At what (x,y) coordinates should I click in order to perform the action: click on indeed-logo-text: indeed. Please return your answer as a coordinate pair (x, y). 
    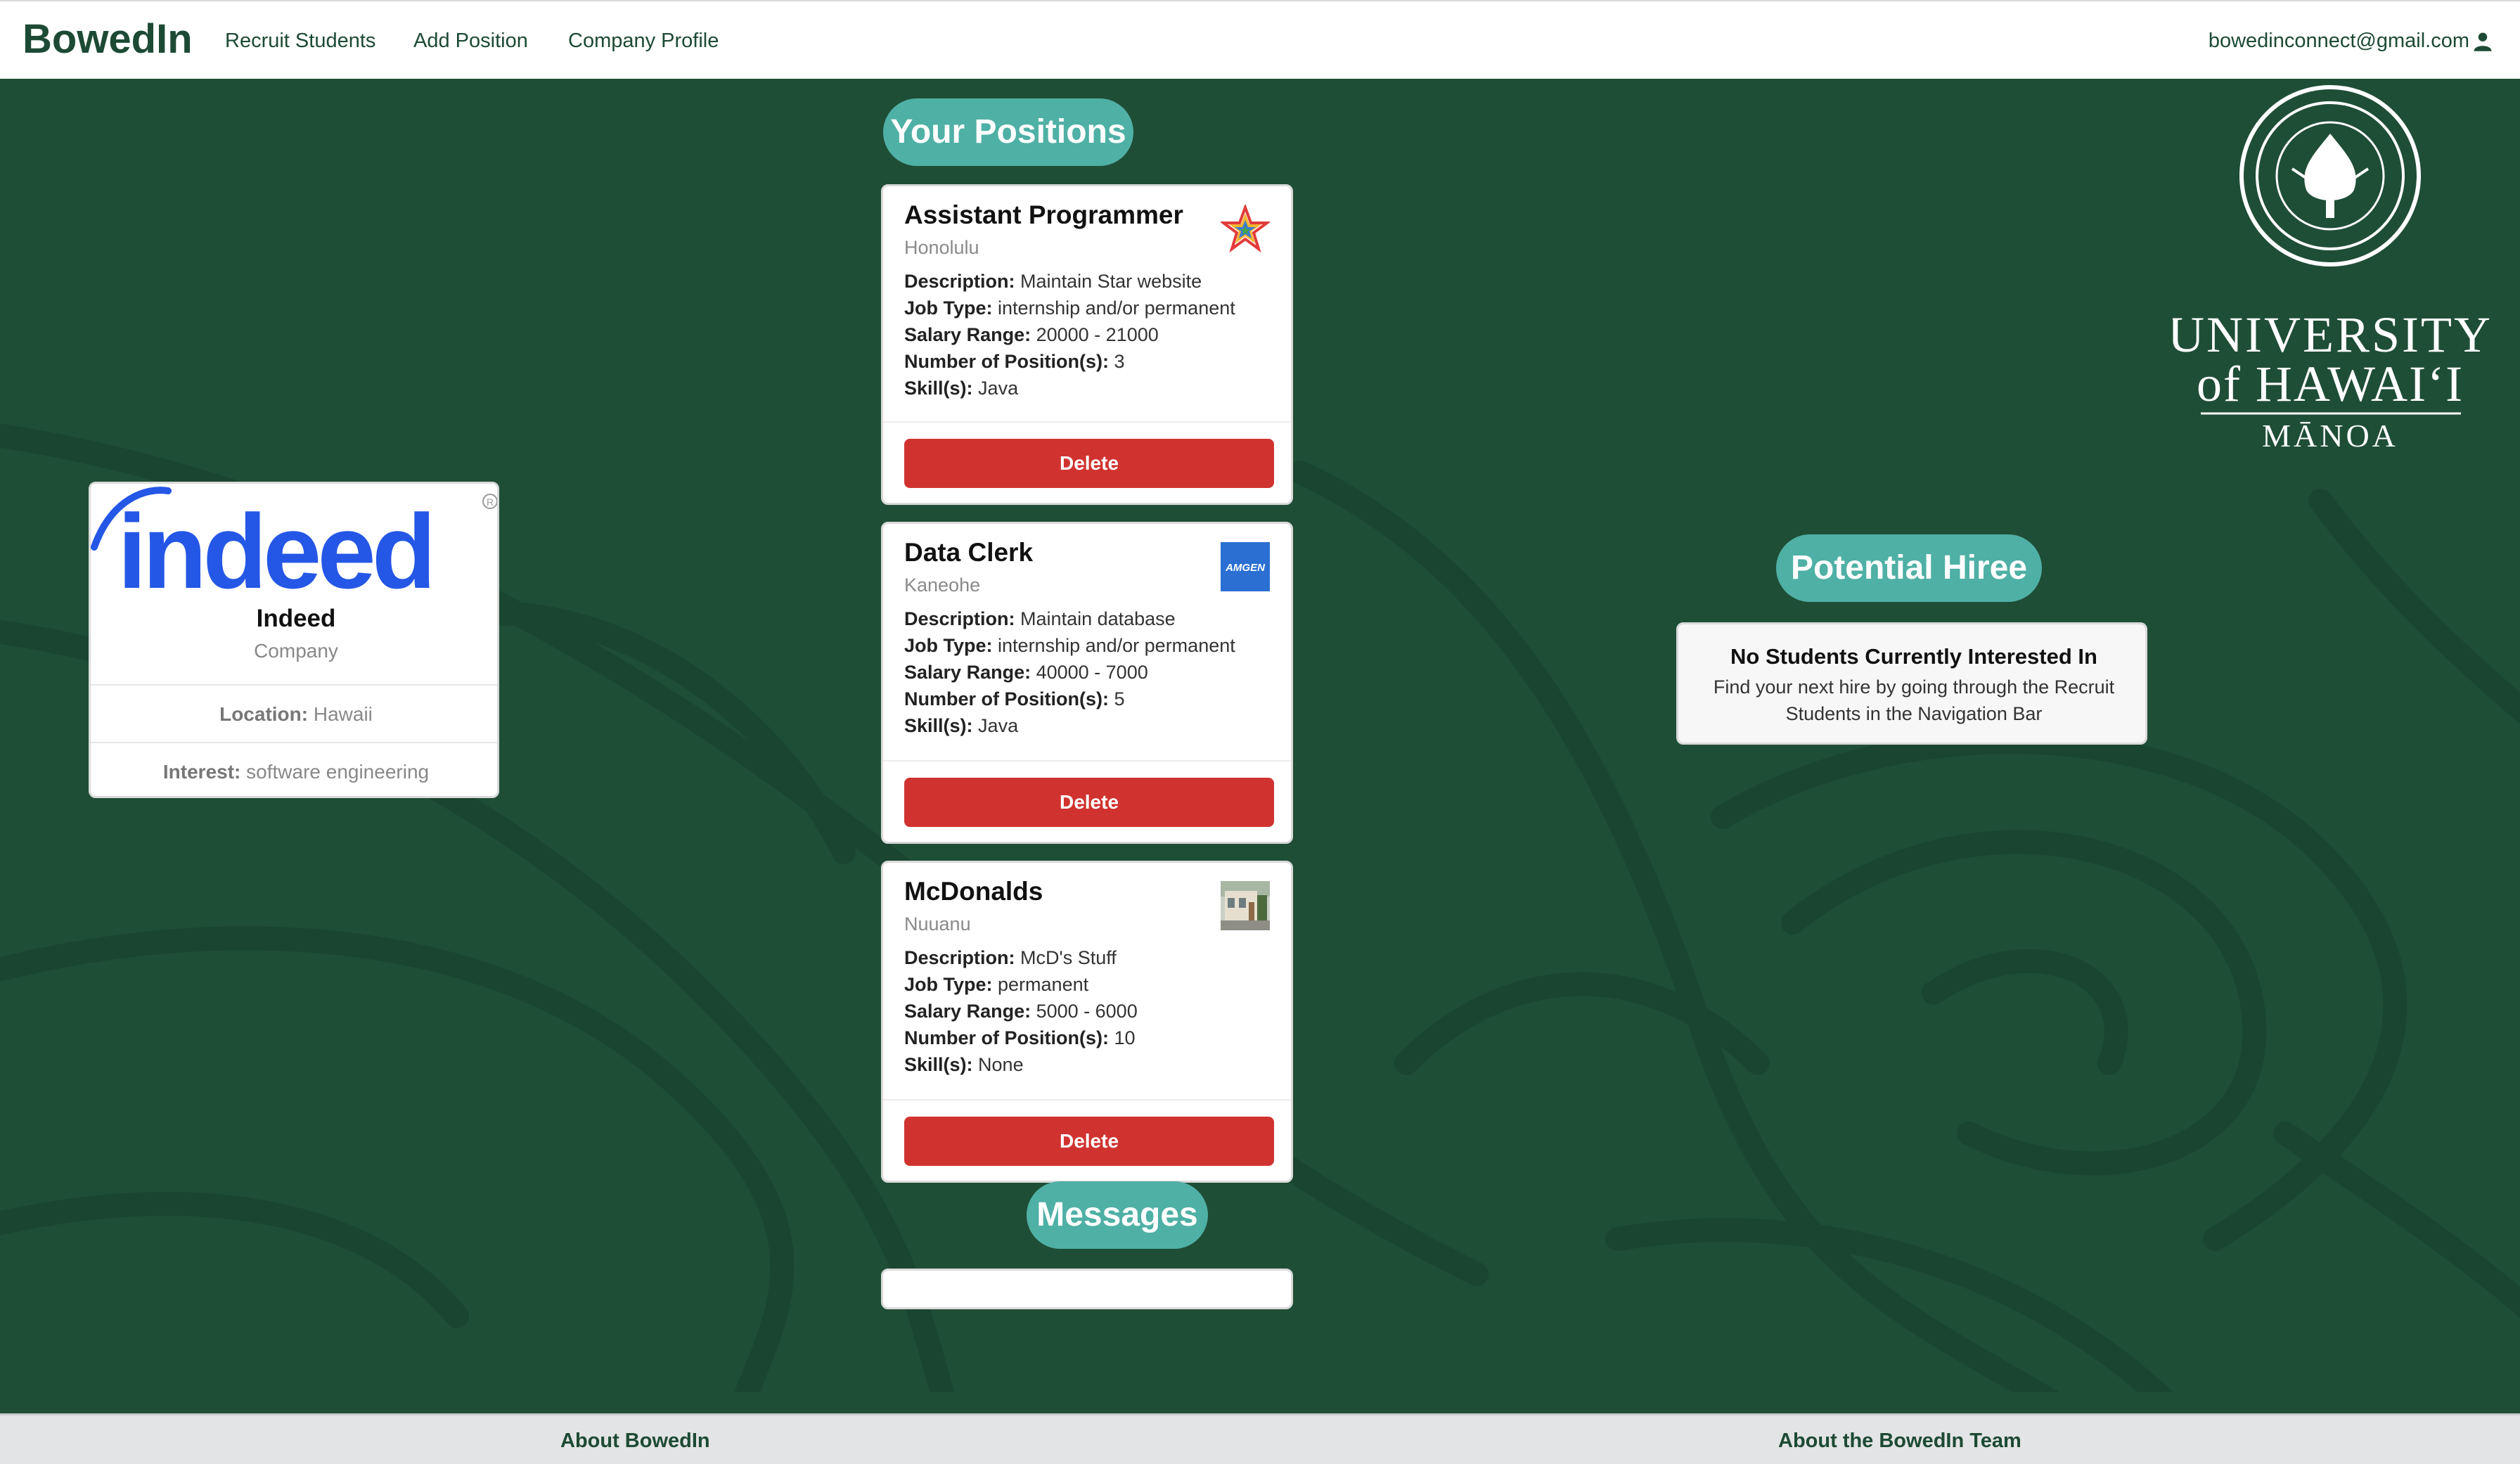
    Looking at the image, I should click on (274, 542).